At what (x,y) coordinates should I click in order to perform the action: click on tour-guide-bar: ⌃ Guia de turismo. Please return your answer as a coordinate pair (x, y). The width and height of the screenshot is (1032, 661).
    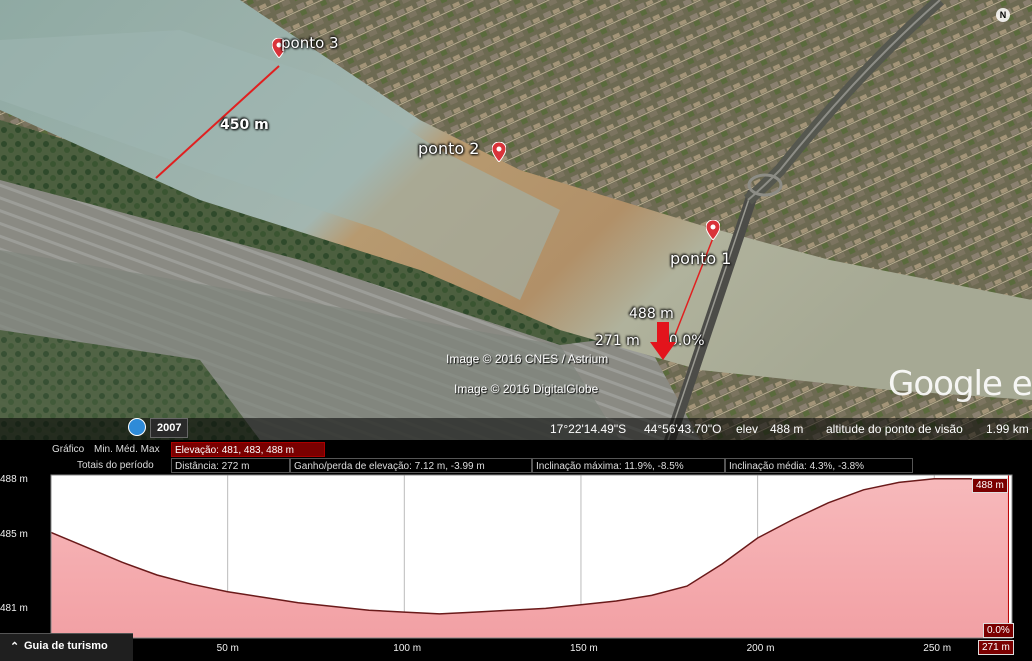
    Looking at the image, I should click on (66, 647).